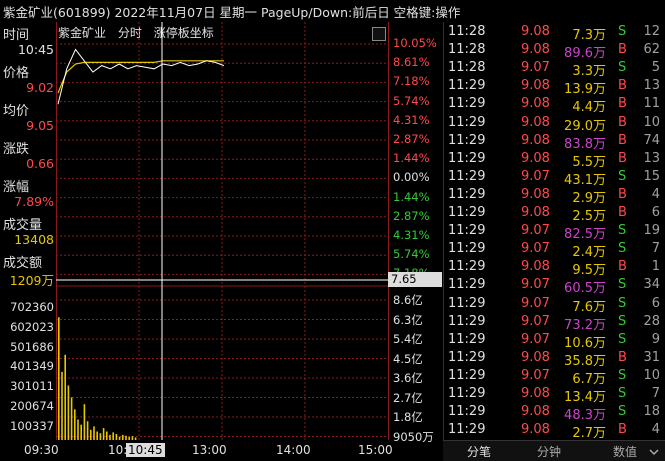 This screenshot has height=461, width=665. What do you see at coordinates (40, 125) in the screenshot?
I see `avg-price-value: 9.05` at bounding box center [40, 125].